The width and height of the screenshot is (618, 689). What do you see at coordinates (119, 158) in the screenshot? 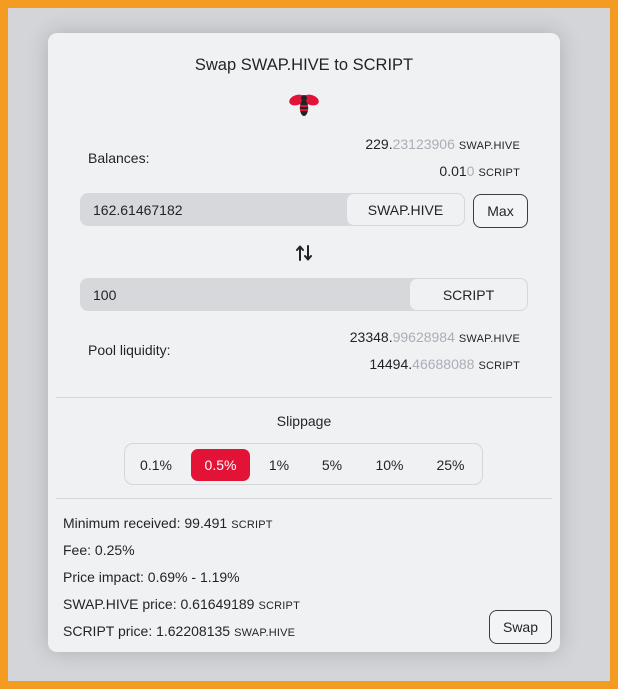
I see `balances-label: Balances:` at bounding box center [119, 158].